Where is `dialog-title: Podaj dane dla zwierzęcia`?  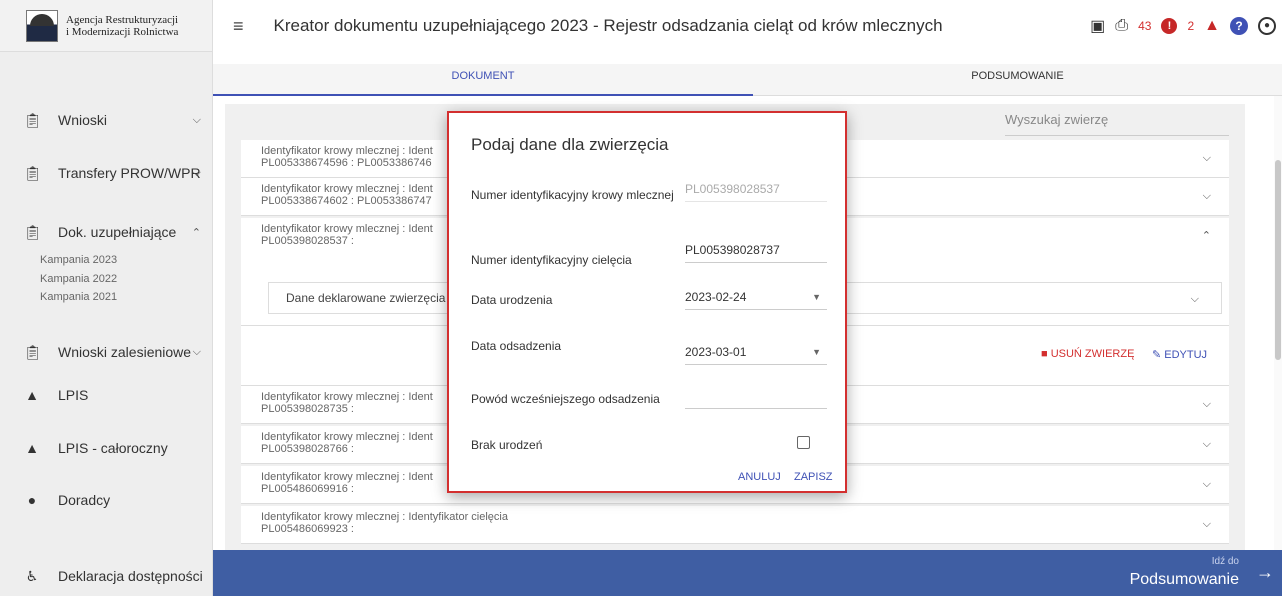 dialog-title: Podaj dane dla zwierzęcia is located at coordinates (570, 144).